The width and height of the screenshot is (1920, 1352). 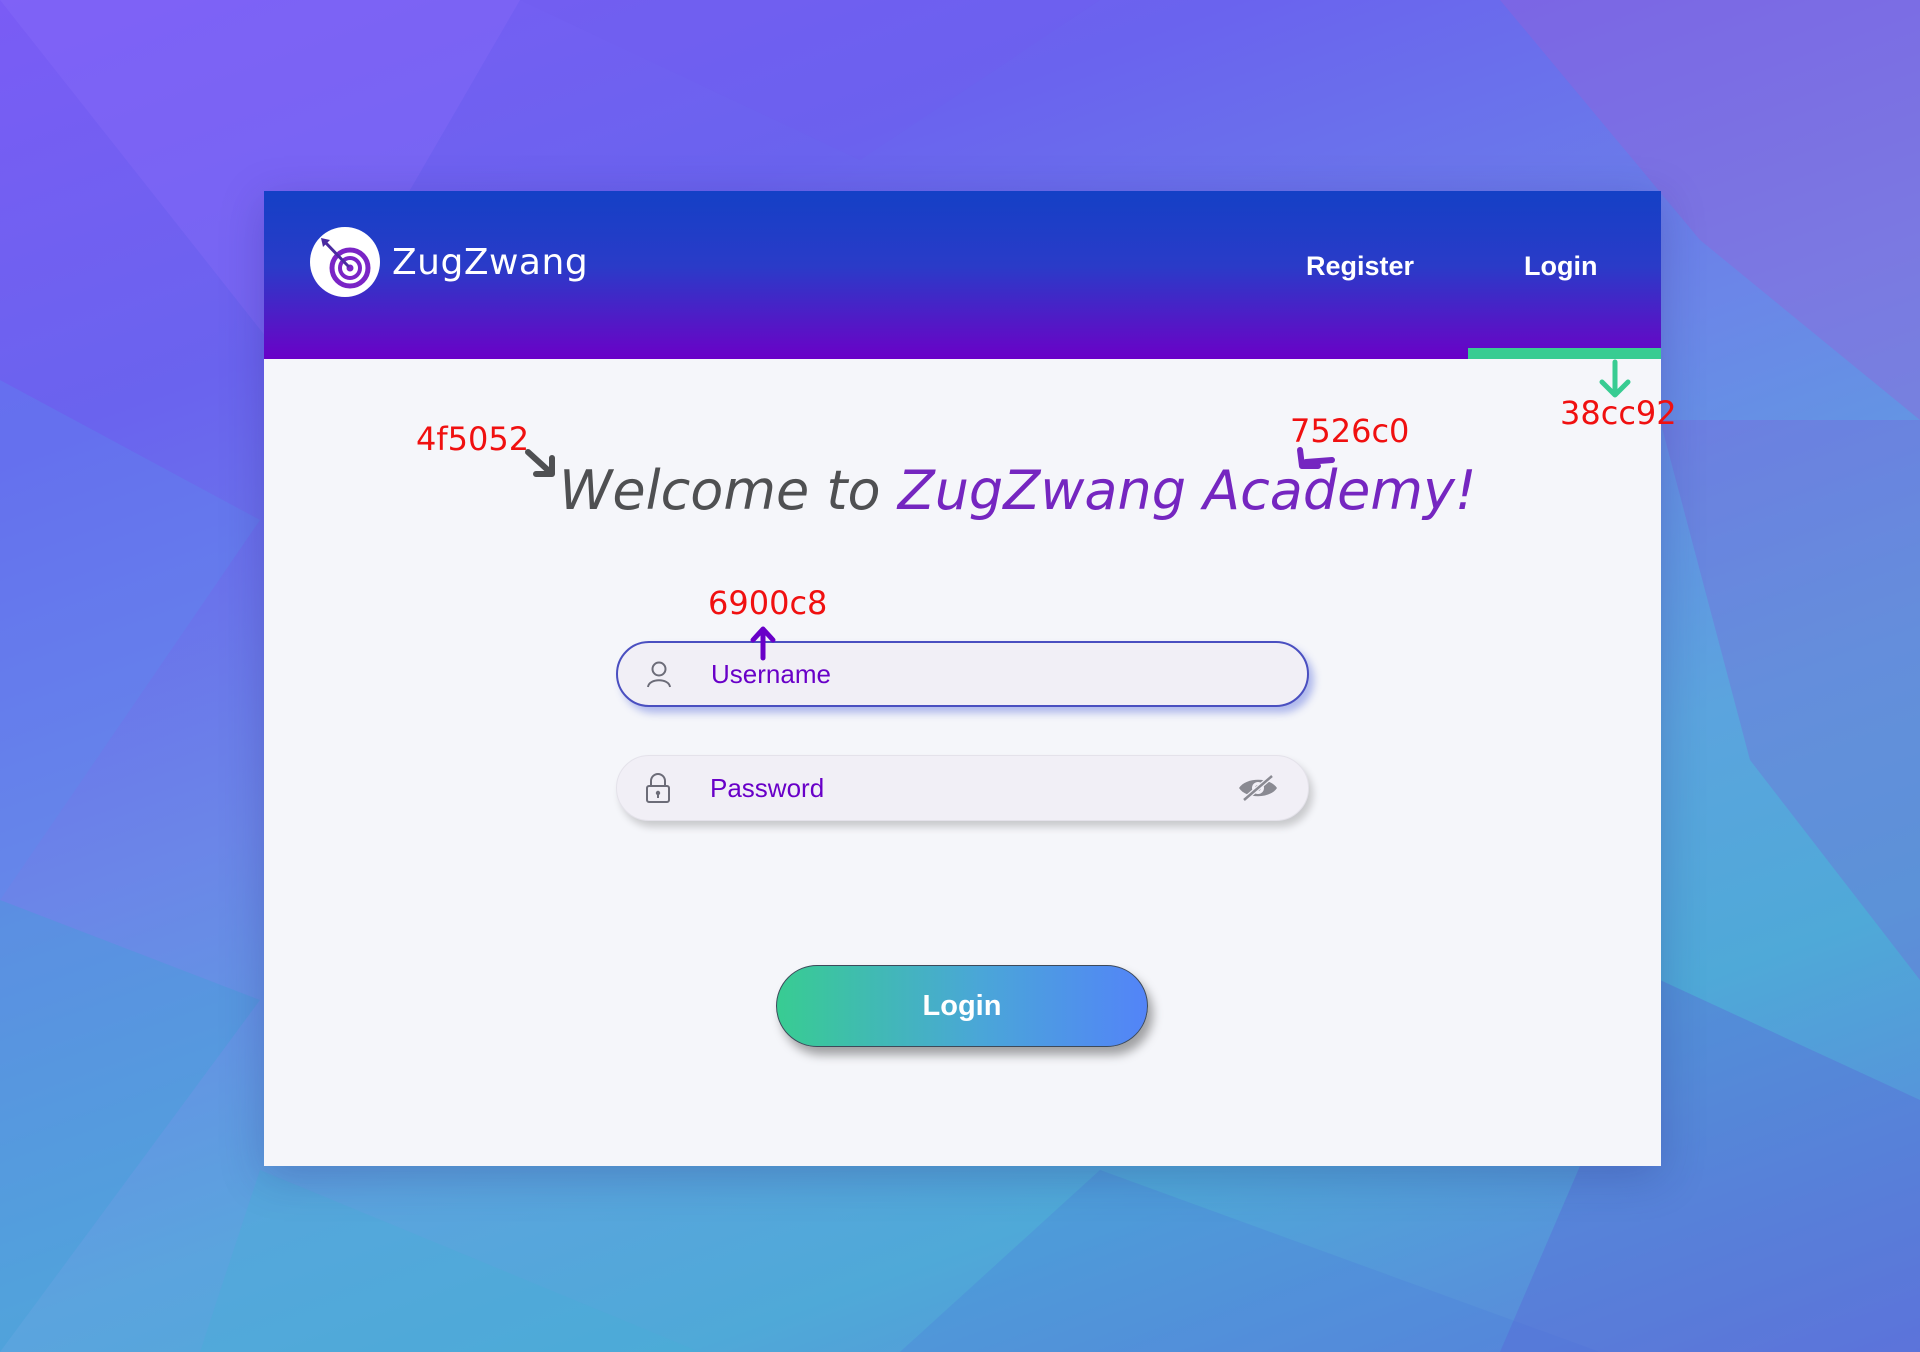 What do you see at coordinates (763, 643) in the screenshot?
I see `annotation-arrow-input` at bounding box center [763, 643].